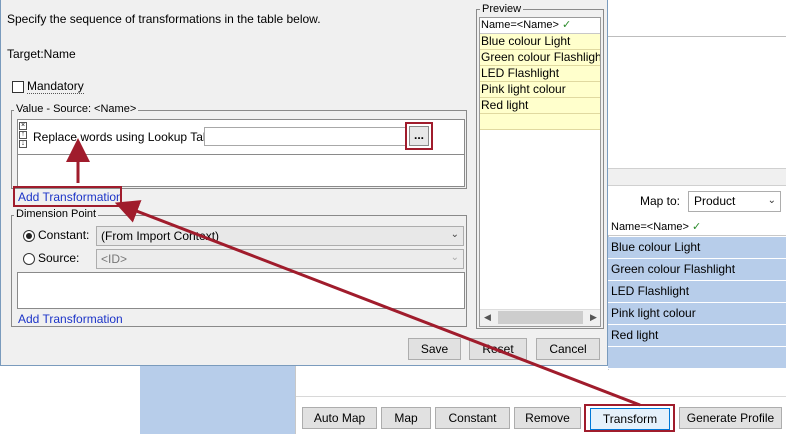  Describe the element at coordinates (697, 292) in the screenshot. I see `grid-row: LED Flashlight` at that location.